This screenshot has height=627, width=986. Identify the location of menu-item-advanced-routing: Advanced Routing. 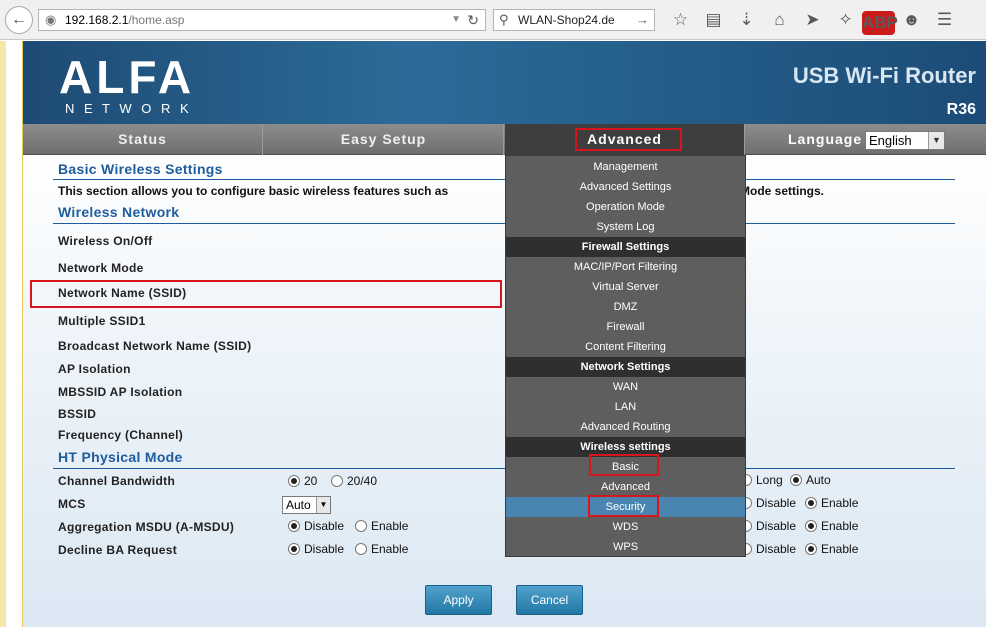
(625, 427).